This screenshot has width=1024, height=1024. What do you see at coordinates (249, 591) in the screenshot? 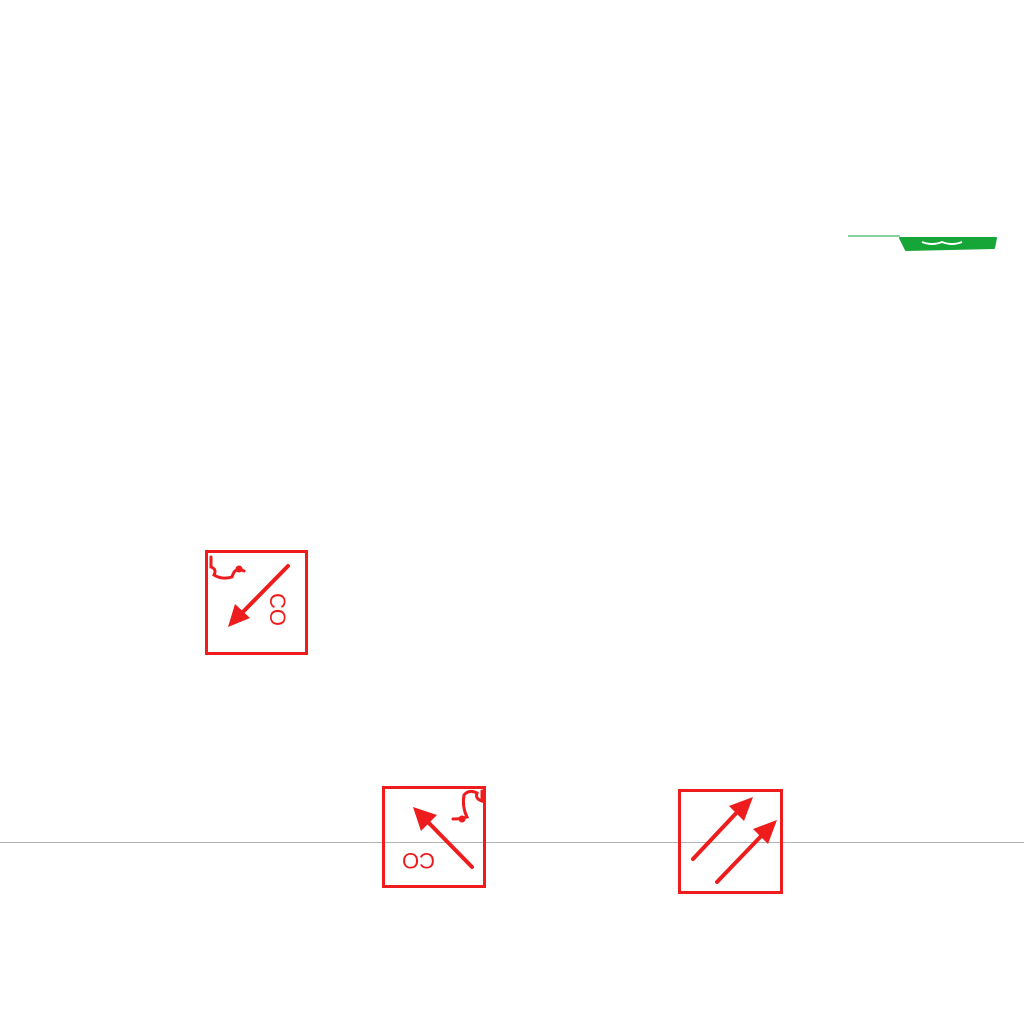
I see `co-detector-graphic` at bounding box center [249, 591].